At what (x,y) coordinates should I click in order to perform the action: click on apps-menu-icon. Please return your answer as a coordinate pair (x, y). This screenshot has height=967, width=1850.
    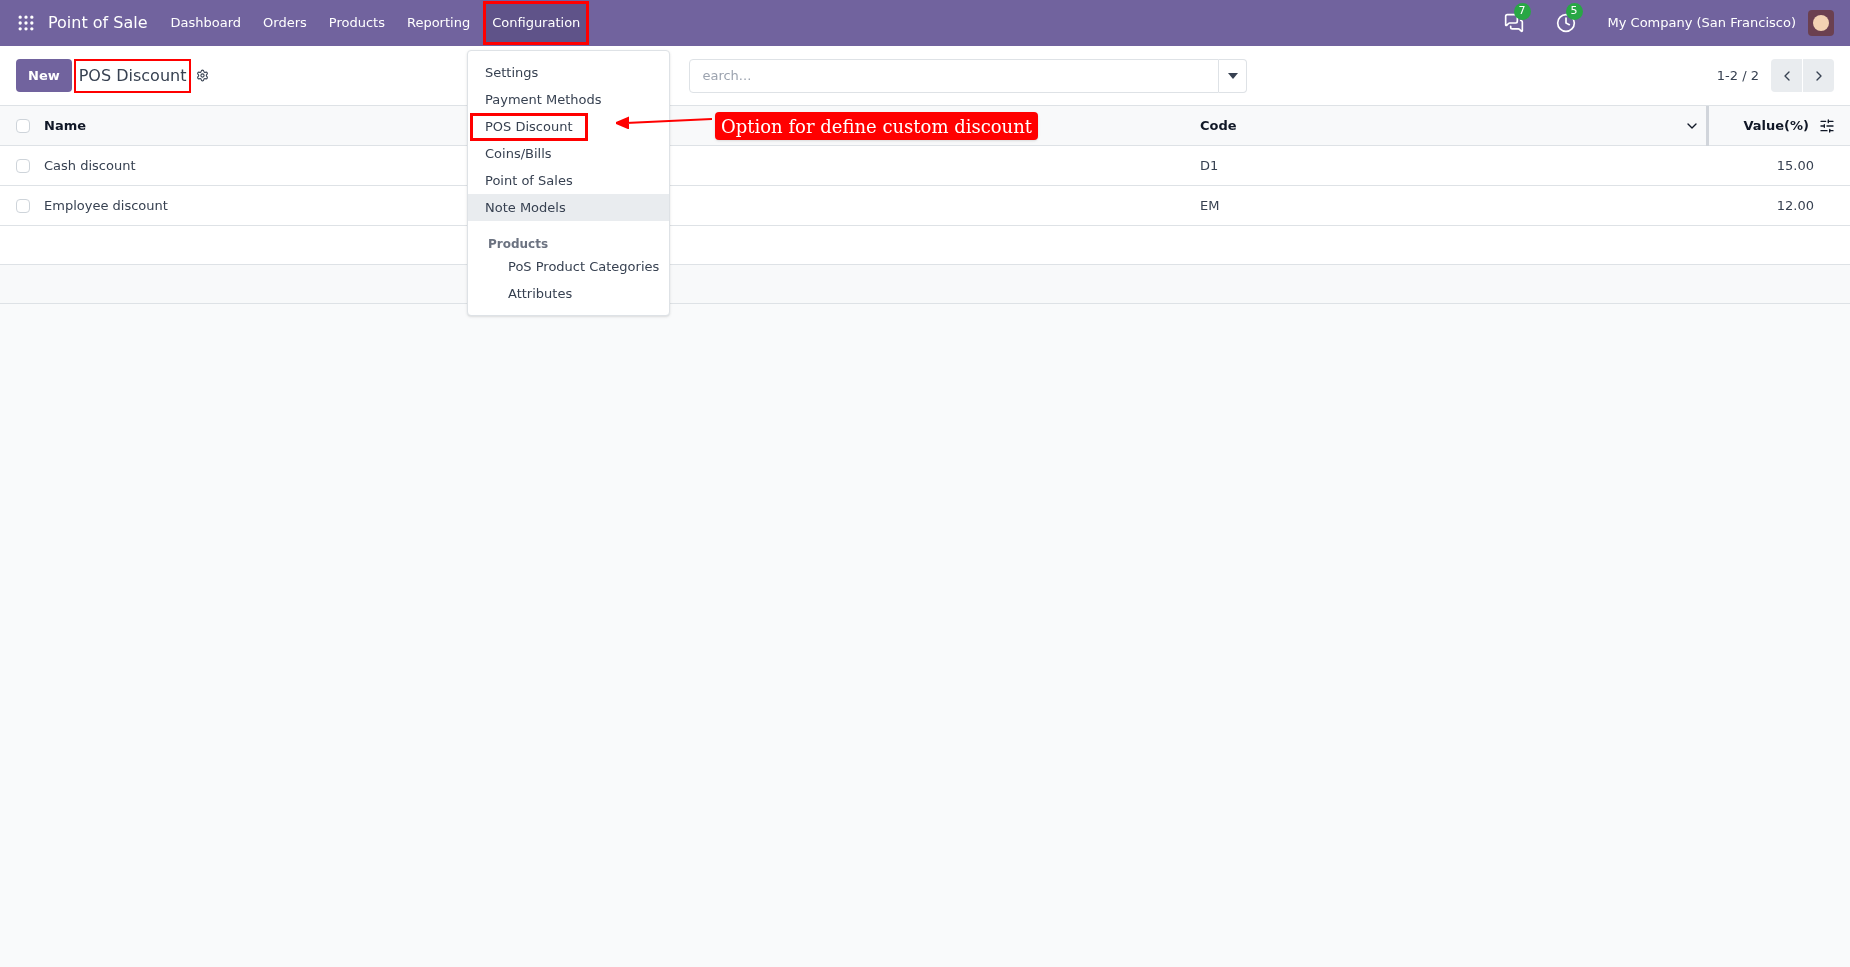
    Looking at the image, I should click on (26, 23).